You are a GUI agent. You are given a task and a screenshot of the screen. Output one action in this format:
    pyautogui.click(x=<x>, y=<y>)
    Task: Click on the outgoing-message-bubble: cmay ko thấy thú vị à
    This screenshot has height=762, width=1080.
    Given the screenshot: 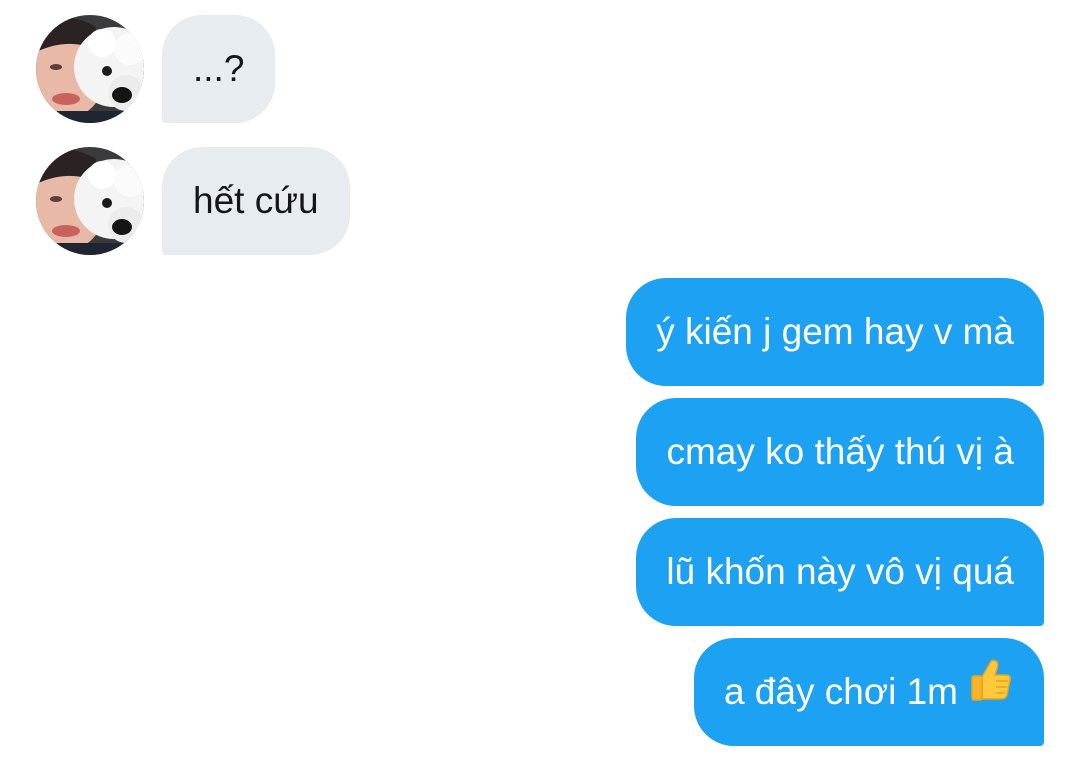 What is the action you would take?
    pyautogui.click(x=840, y=452)
    